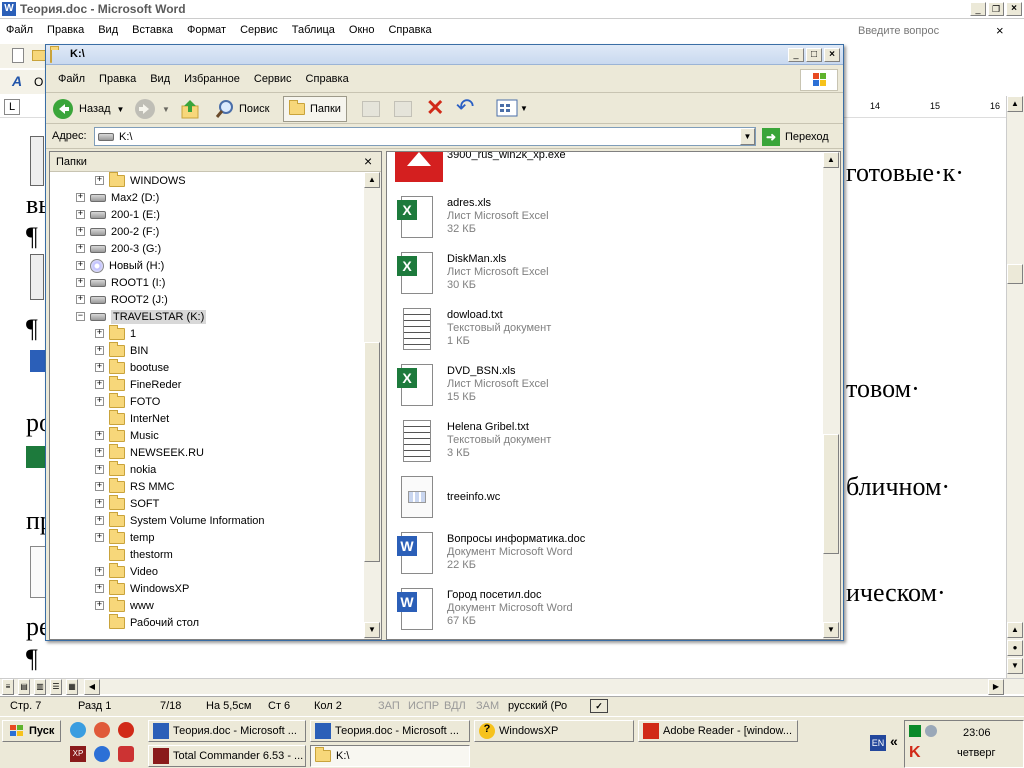  I want to click on files-scroll-up-arrow: ▲, so click(831, 160).